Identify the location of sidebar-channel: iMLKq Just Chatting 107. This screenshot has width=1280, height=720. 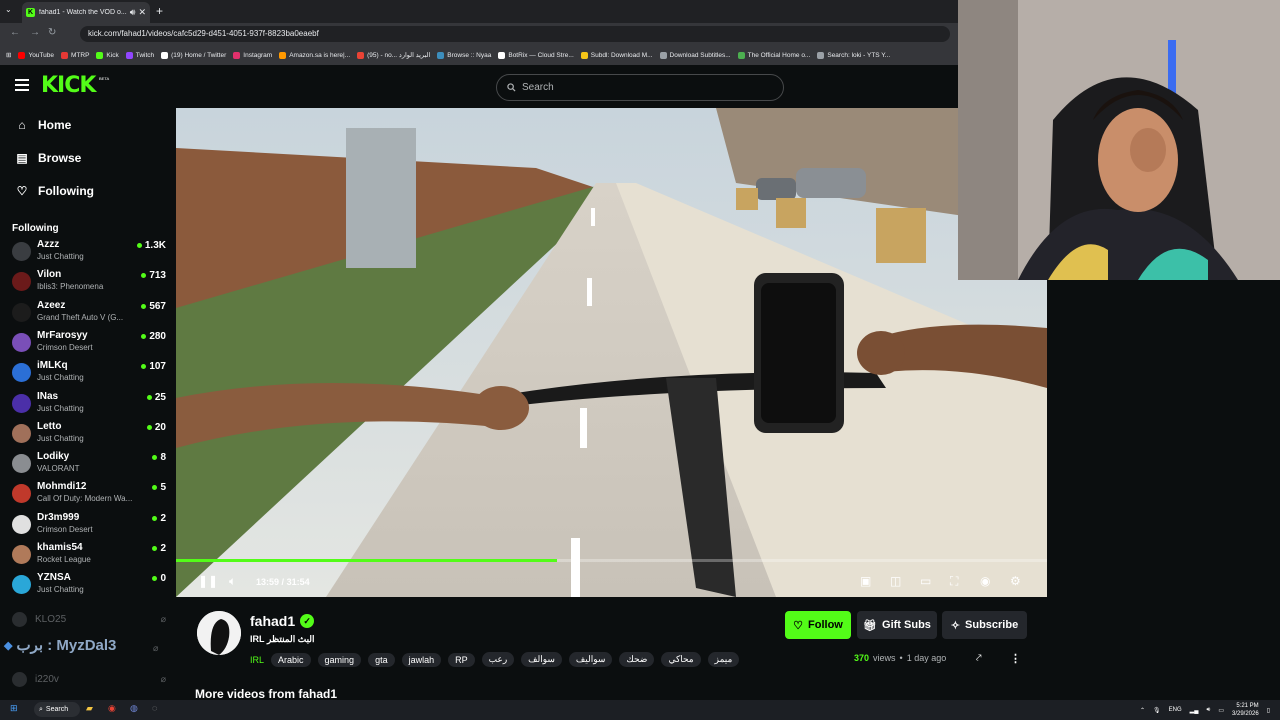
(89, 374).